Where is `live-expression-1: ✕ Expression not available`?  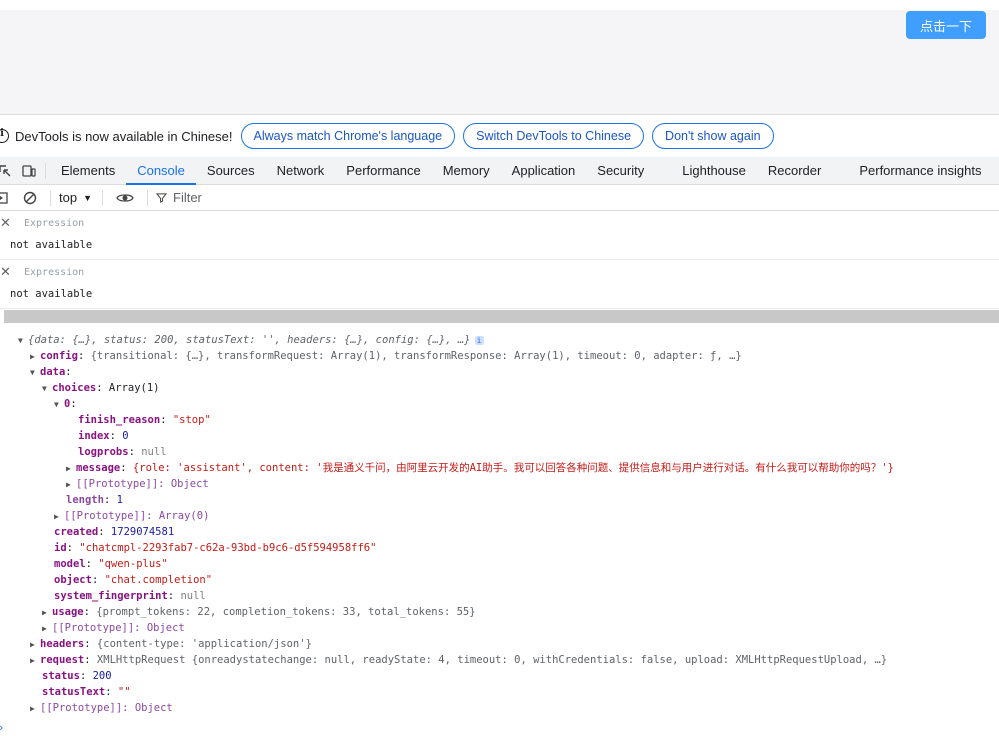 live-expression-1: ✕ Expression not available is located at coordinates (499, 235).